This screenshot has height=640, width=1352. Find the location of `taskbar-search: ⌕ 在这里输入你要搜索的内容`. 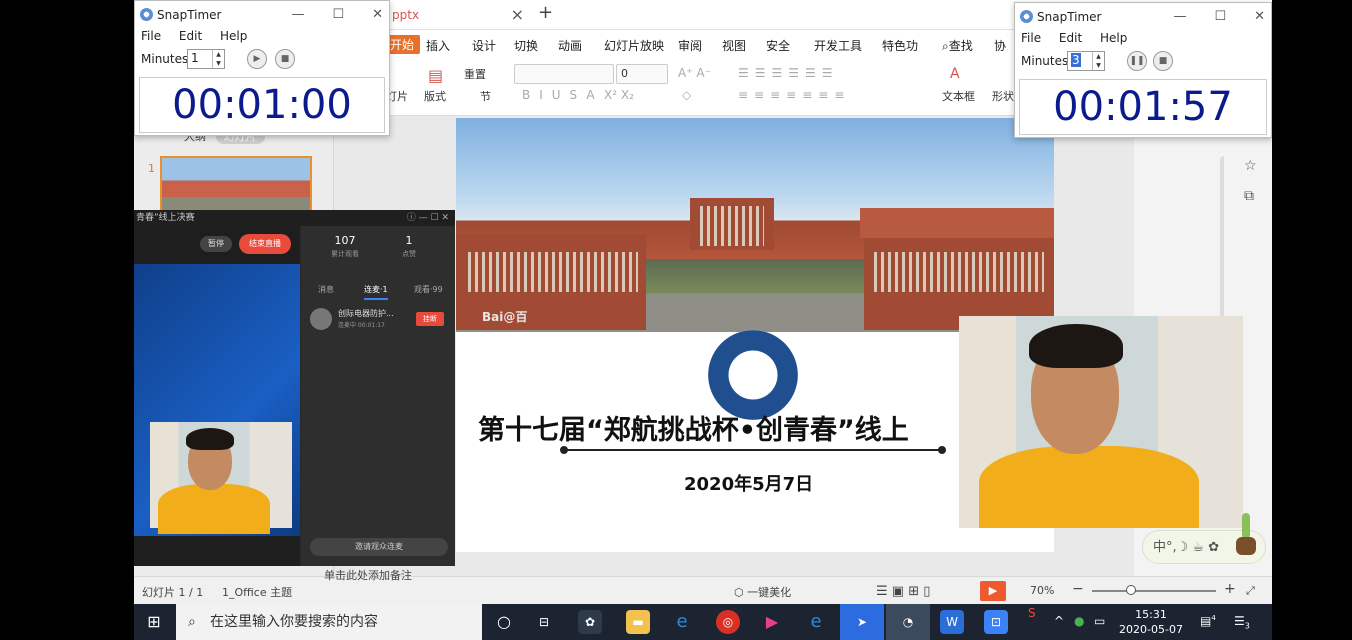

taskbar-search: ⌕ 在这里输入你要搜索的内容 is located at coordinates (329, 622).